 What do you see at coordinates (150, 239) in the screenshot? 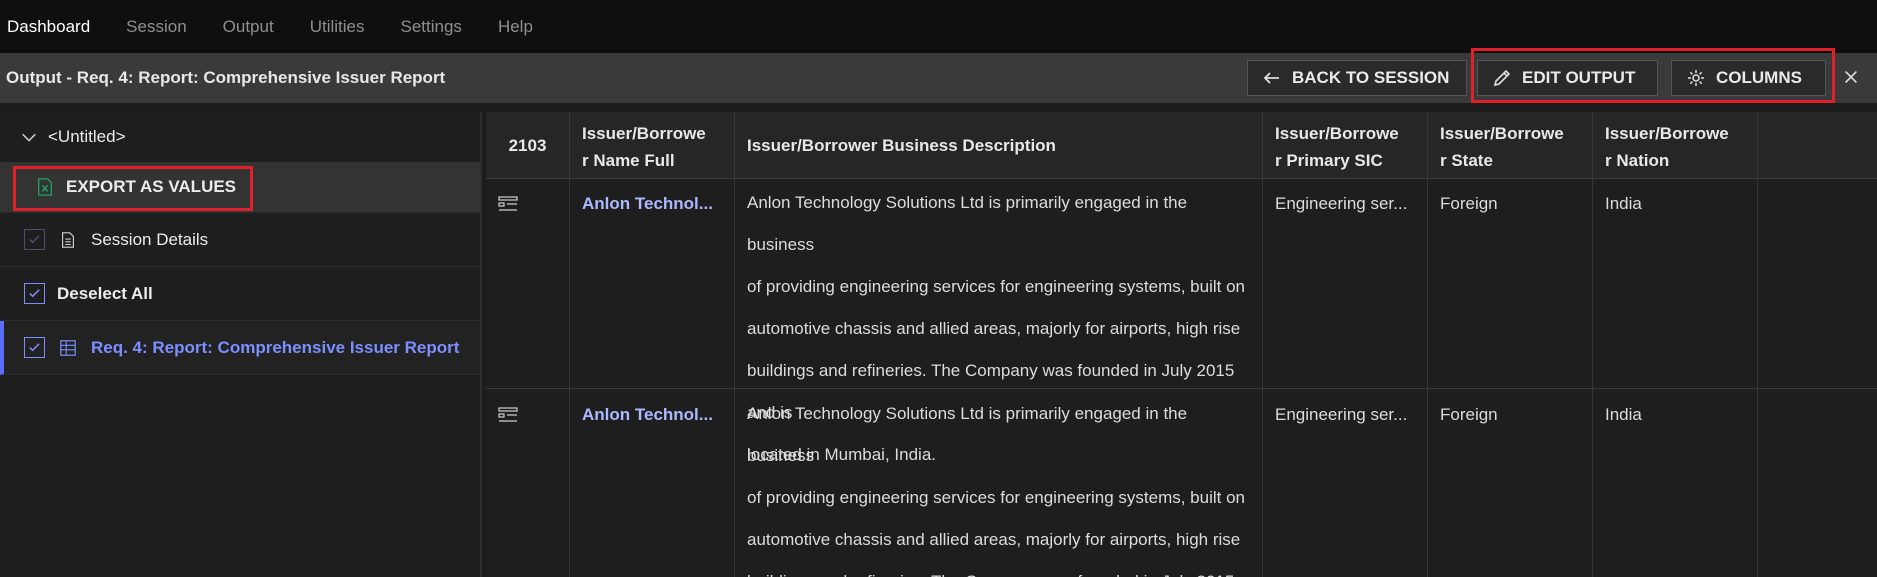
I see `session-details-label: Session Details` at bounding box center [150, 239].